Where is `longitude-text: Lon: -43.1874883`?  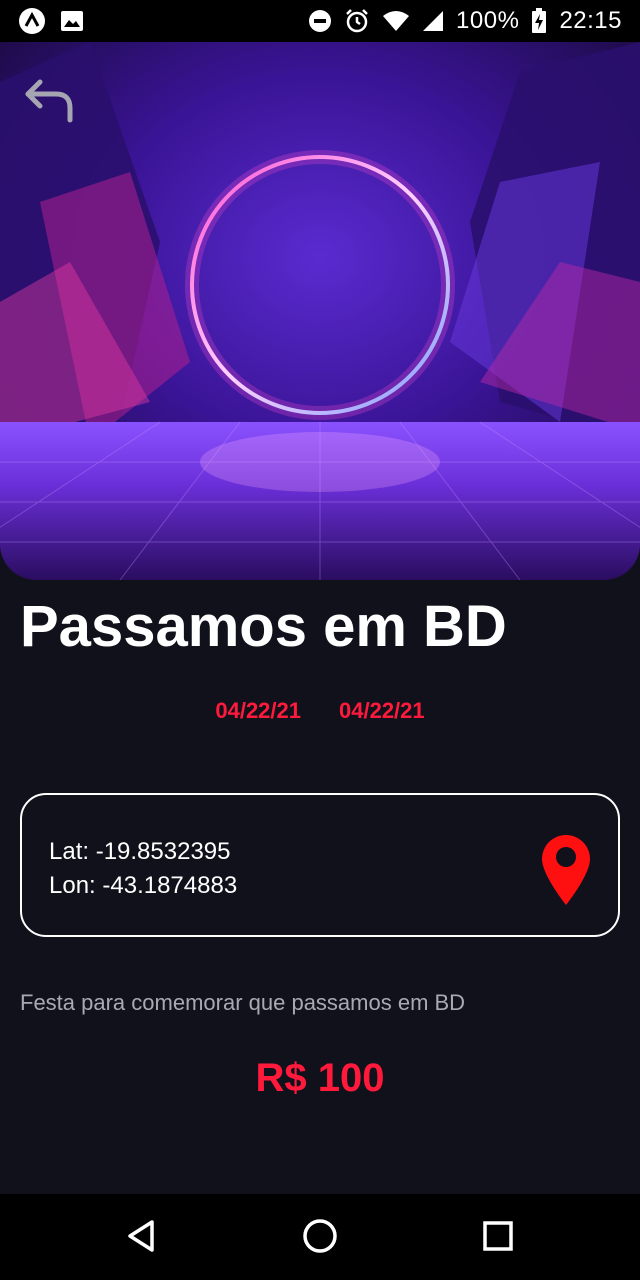 longitude-text: Lon: -43.1874883 is located at coordinates (143, 885).